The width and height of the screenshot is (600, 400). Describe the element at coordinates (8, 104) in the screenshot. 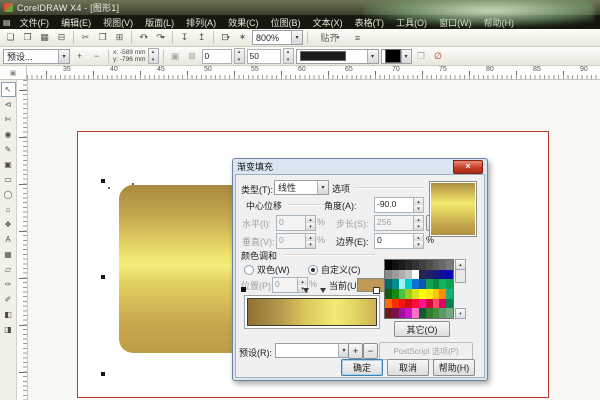

I see `shape-tool-icon: ⊲` at that location.